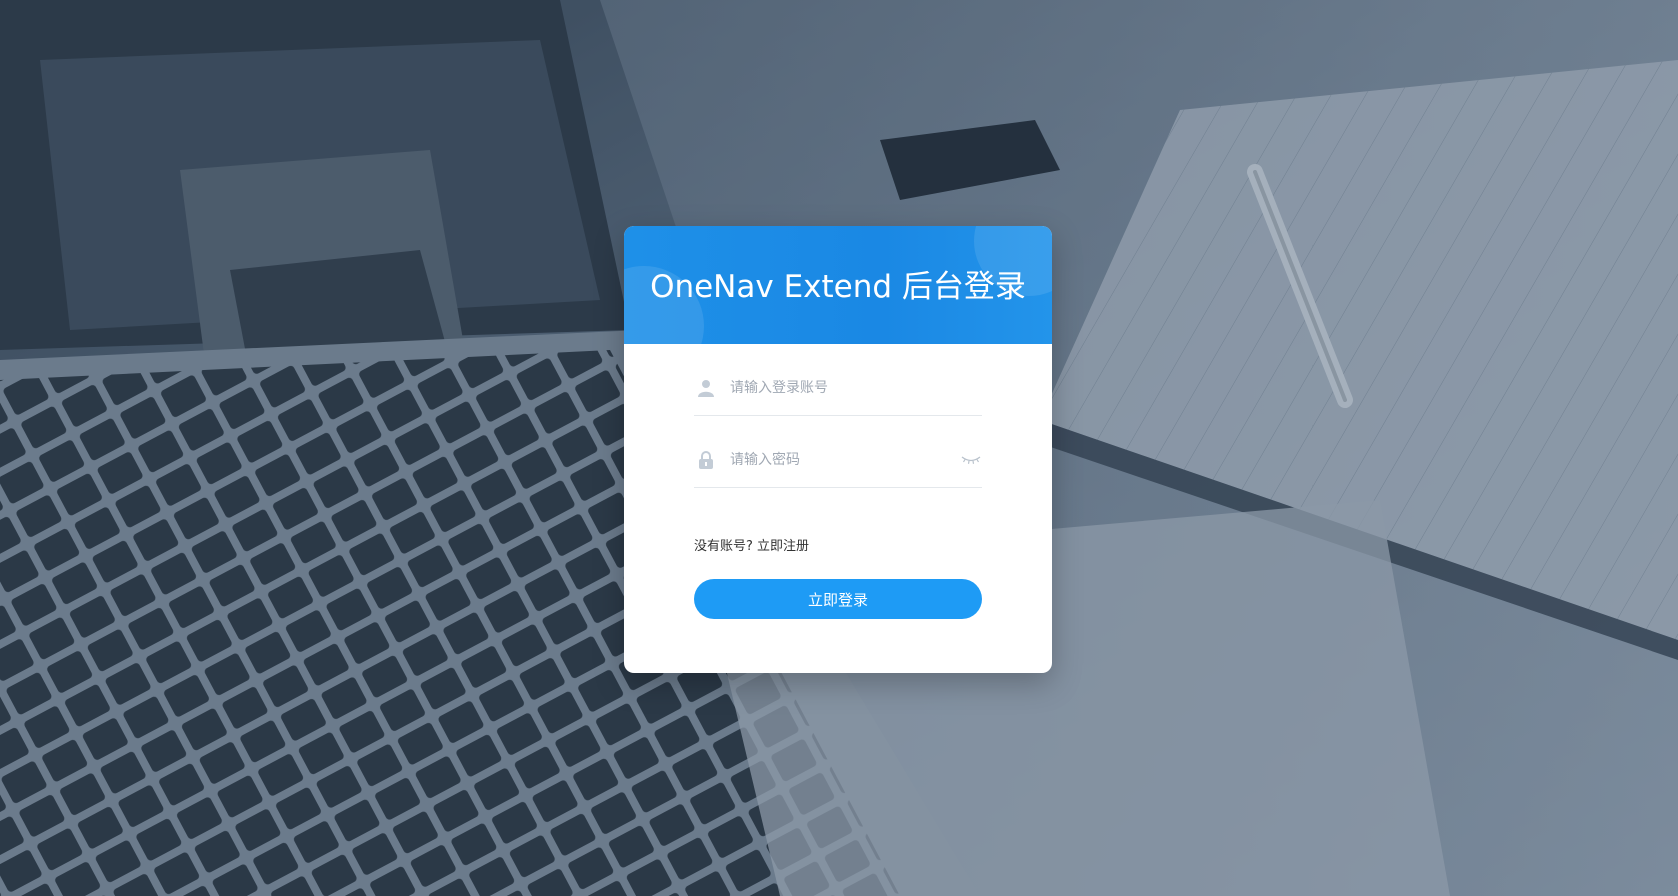 The height and width of the screenshot is (896, 1678). Describe the element at coordinates (838, 547) in the screenshot. I see `register-row: 没有账号? 立即注册` at that location.